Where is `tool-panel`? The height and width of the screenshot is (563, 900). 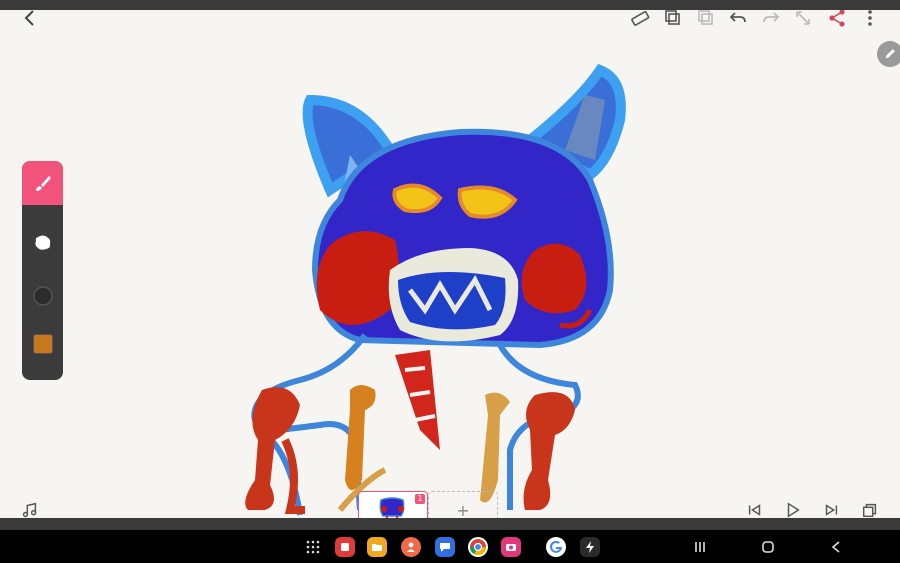 tool-panel is located at coordinates (42, 270).